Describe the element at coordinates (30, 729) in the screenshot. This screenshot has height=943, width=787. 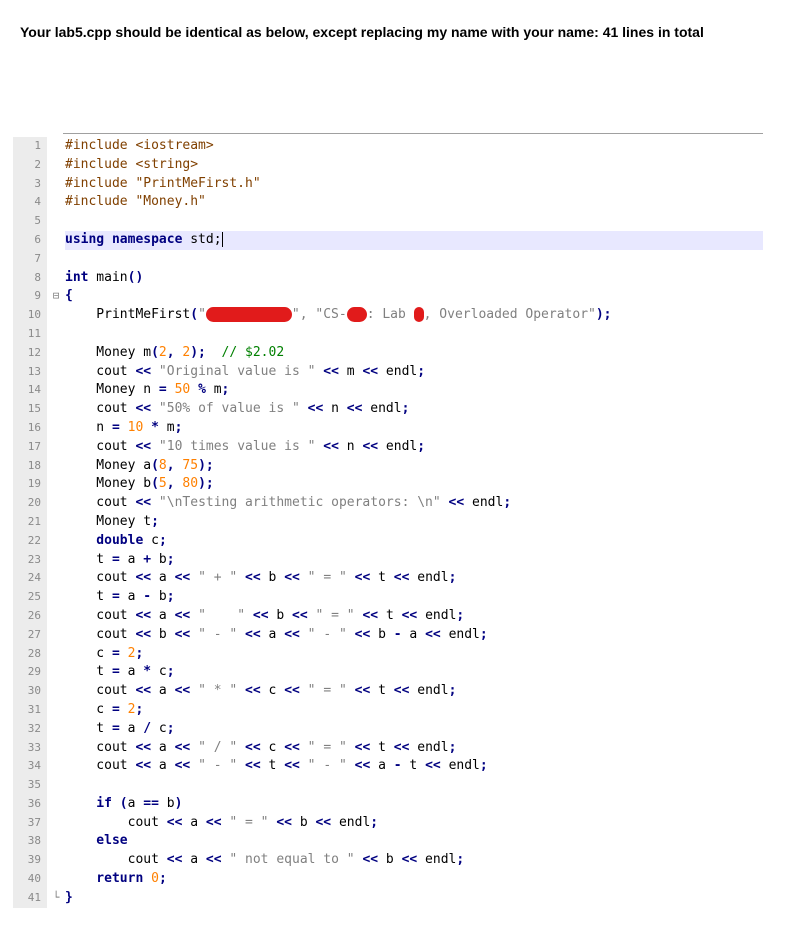
I see `line-number: 32` at that location.